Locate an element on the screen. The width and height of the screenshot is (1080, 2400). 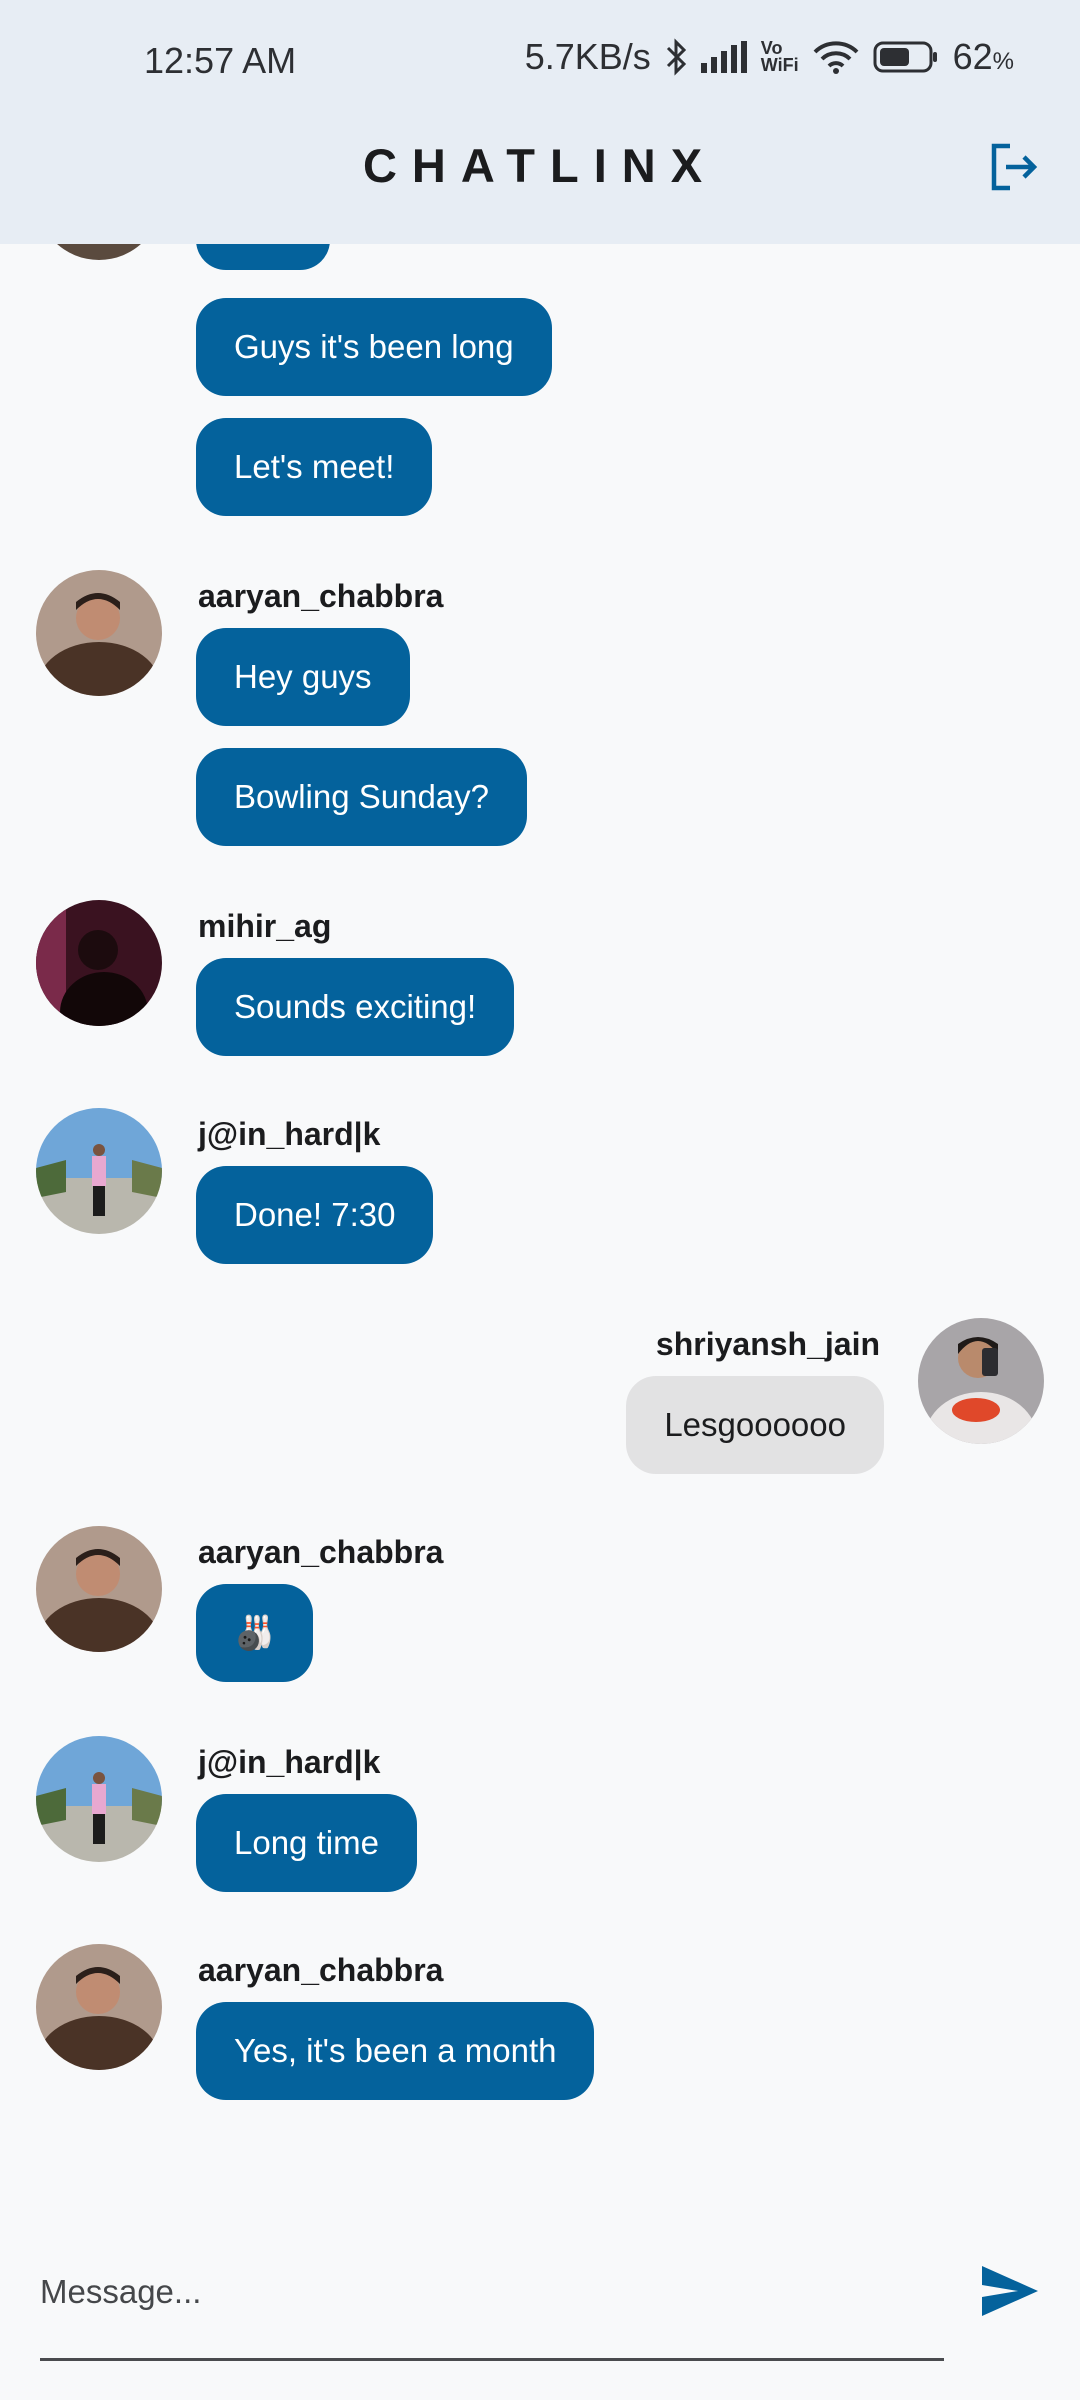
network-speed: 5.7KB/s is located at coordinates (587, 56).